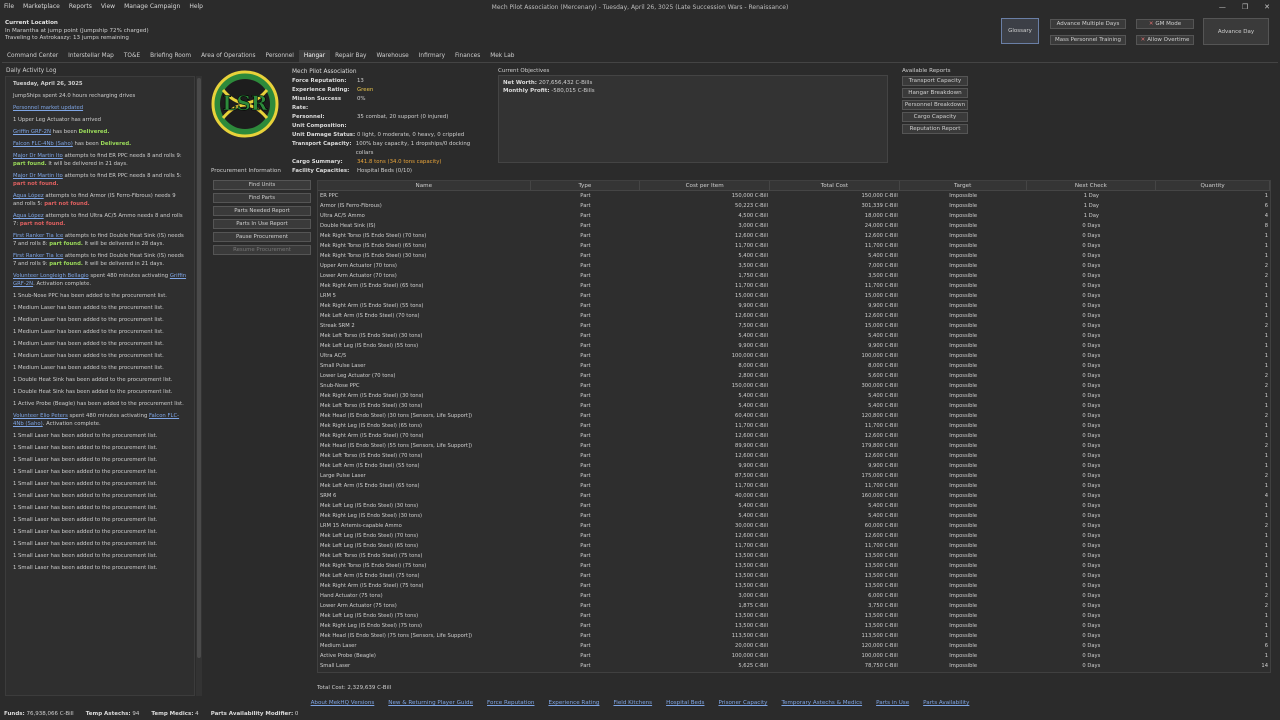 Image resolution: width=1280 pixels, height=720 pixels. I want to click on link-field-kitchens: Field Kitchens, so click(632, 703).